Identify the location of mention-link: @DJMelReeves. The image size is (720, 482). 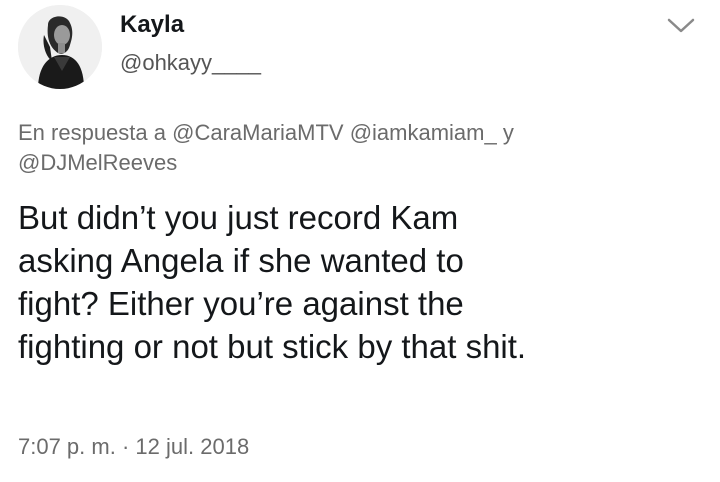
(97, 162).